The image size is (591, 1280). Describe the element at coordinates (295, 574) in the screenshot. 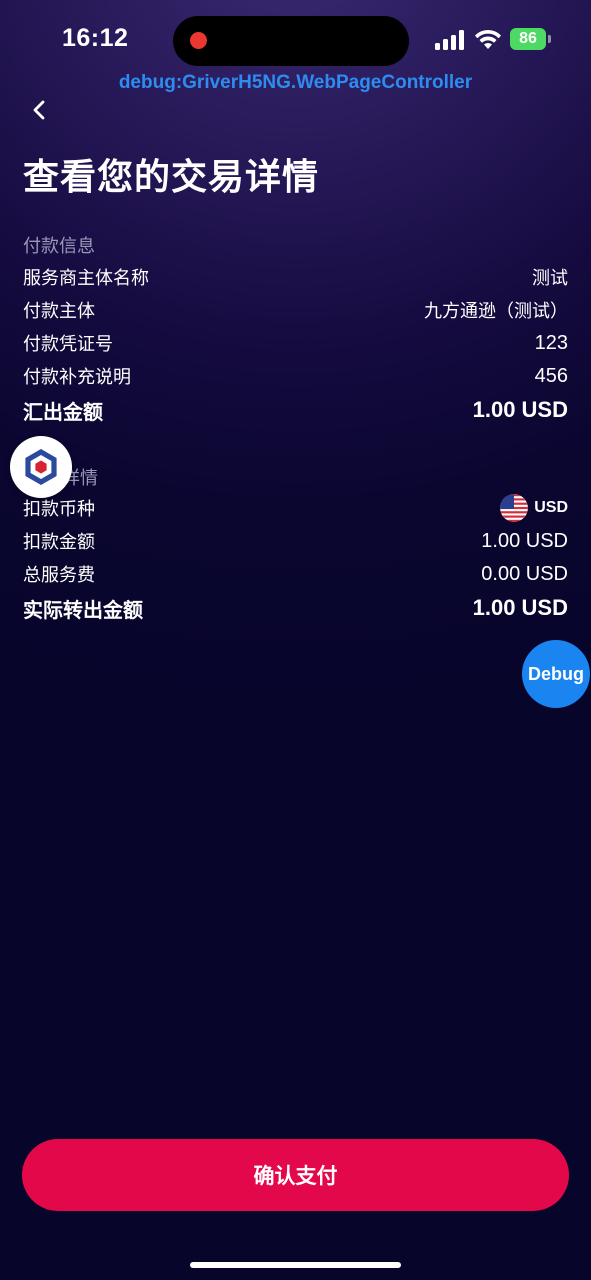

I see `info-row-service-fee: 总服务费 0.00 USD` at that location.